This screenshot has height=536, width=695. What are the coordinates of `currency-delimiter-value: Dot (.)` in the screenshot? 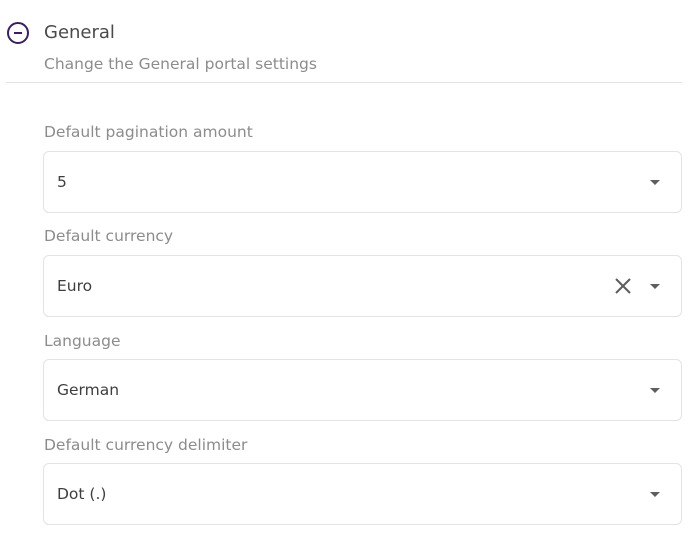 It's located at (82, 494).